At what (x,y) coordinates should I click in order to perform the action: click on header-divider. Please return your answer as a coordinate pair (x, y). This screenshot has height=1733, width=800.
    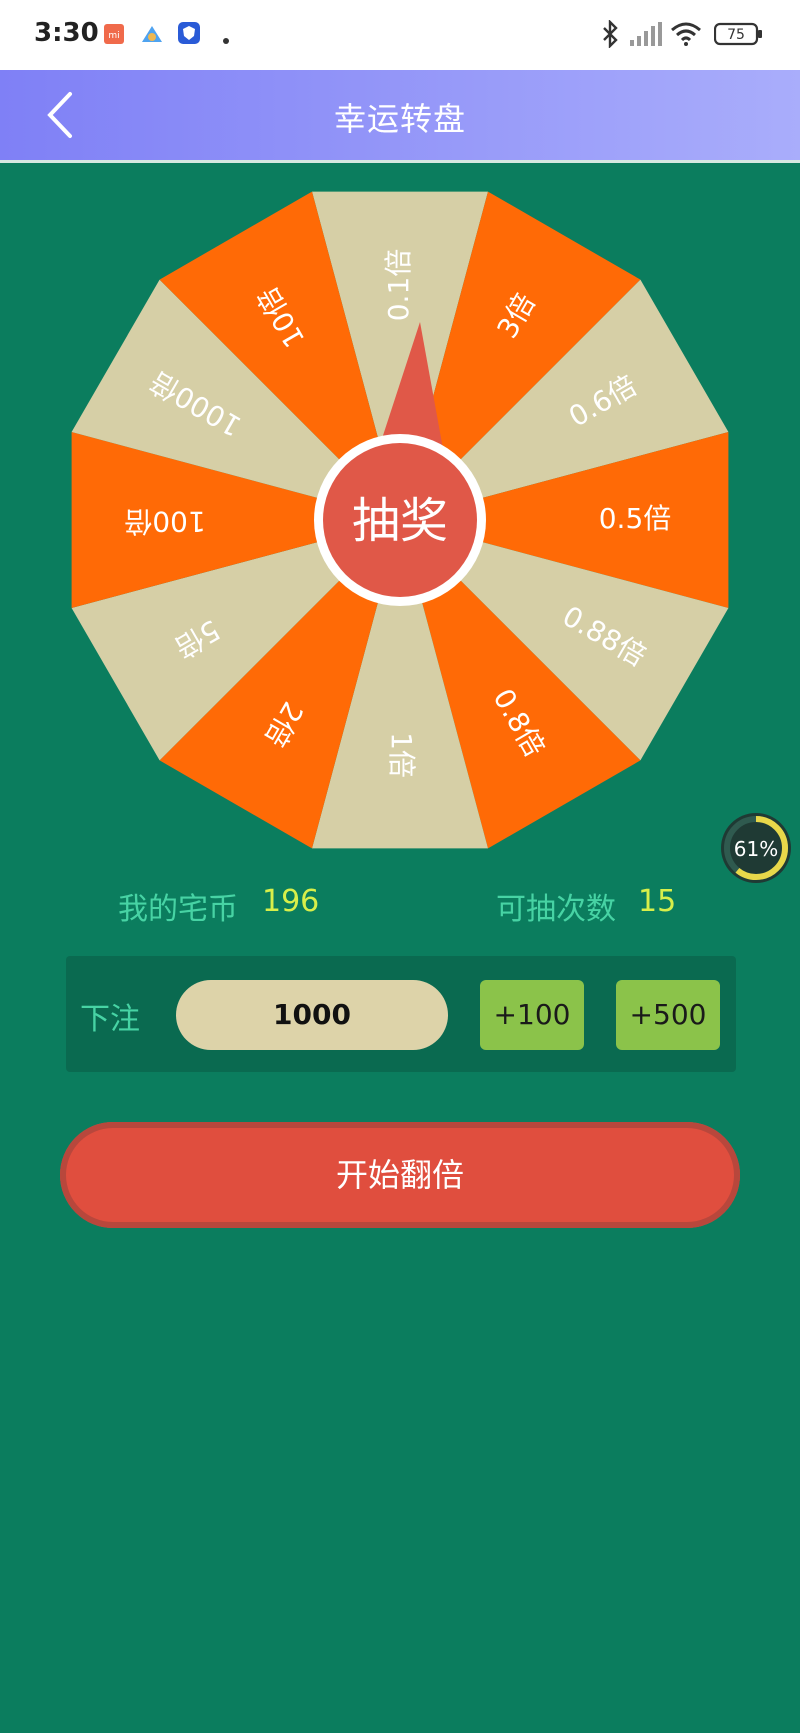
    Looking at the image, I should click on (400, 161).